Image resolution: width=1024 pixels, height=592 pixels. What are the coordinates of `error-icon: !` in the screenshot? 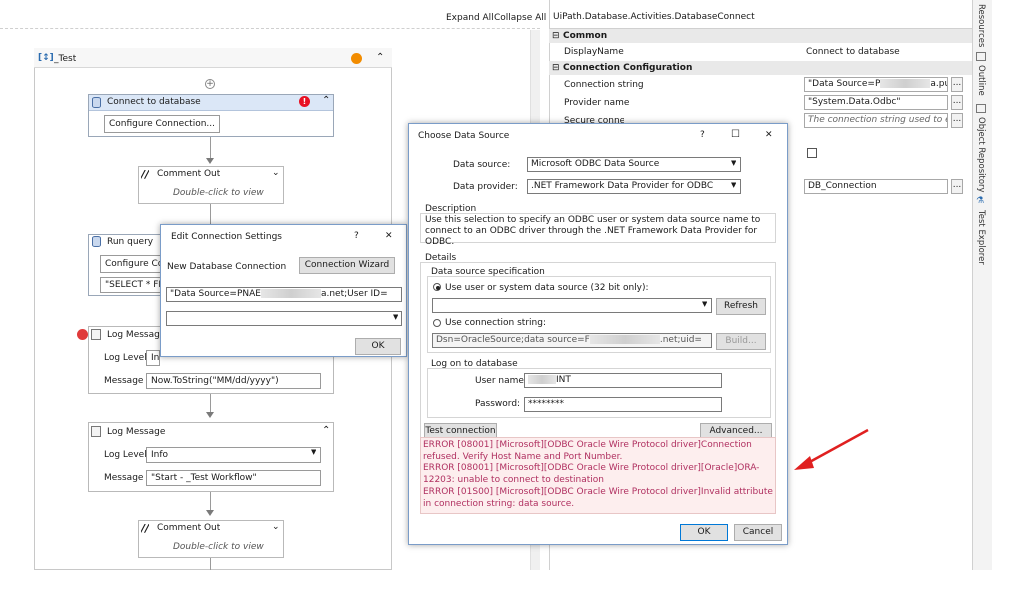 It's located at (304, 101).